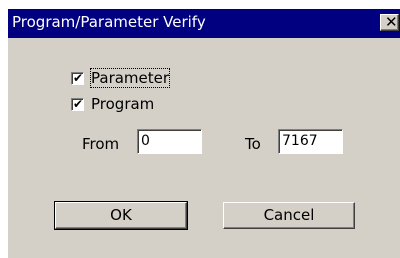  What do you see at coordinates (130, 78) in the screenshot?
I see `parameter-label: Parameter` at bounding box center [130, 78].